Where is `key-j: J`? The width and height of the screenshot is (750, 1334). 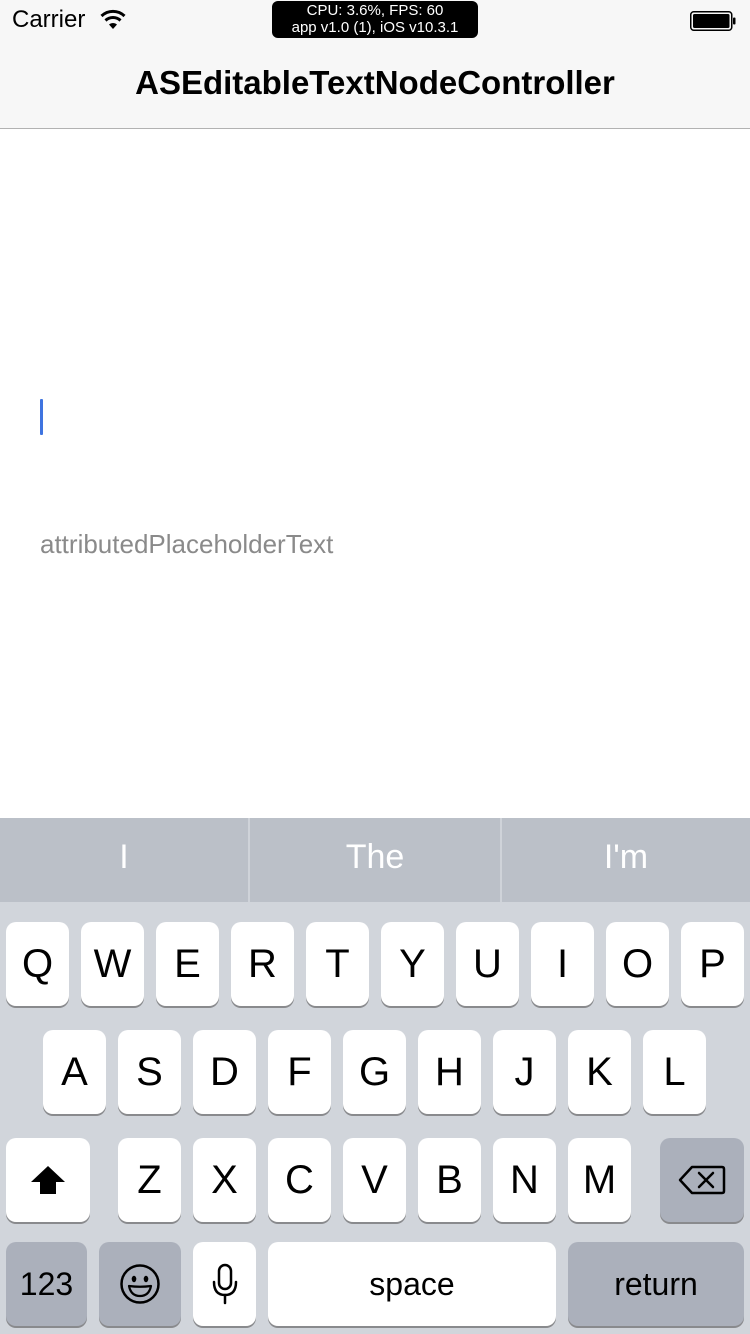
key-j: J is located at coordinates (524, 1072).